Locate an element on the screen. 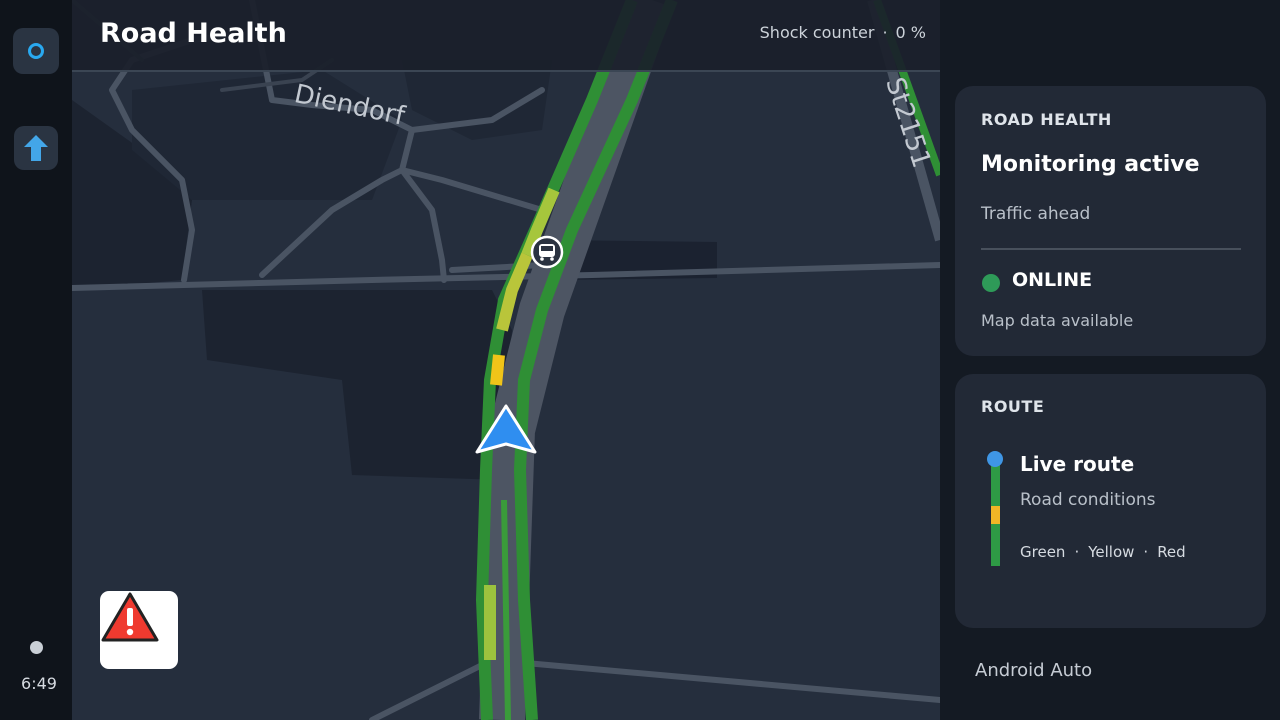  bus-stop-icon is located at coordinates (547, 252).